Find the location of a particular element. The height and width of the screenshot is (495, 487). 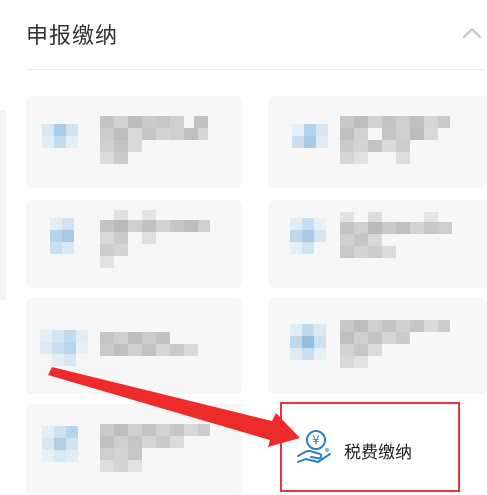

tax-payment-item: ¥ 税费缴纳 is located at coordinates (370, 447).